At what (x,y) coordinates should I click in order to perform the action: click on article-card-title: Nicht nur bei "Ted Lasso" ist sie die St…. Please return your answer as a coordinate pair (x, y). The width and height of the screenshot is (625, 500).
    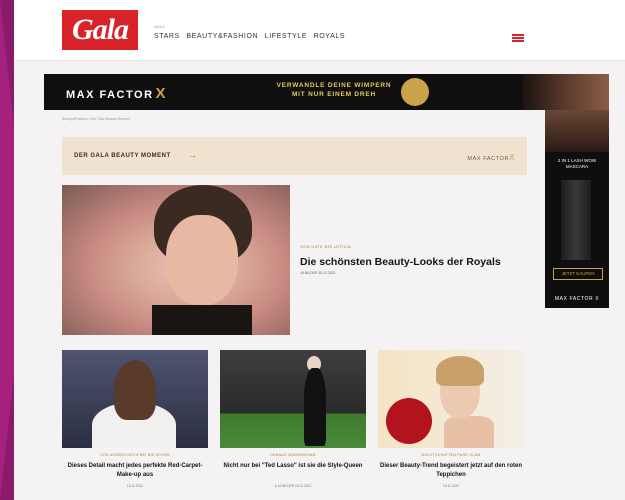
    Looking at the image, I should click on (293, 466).